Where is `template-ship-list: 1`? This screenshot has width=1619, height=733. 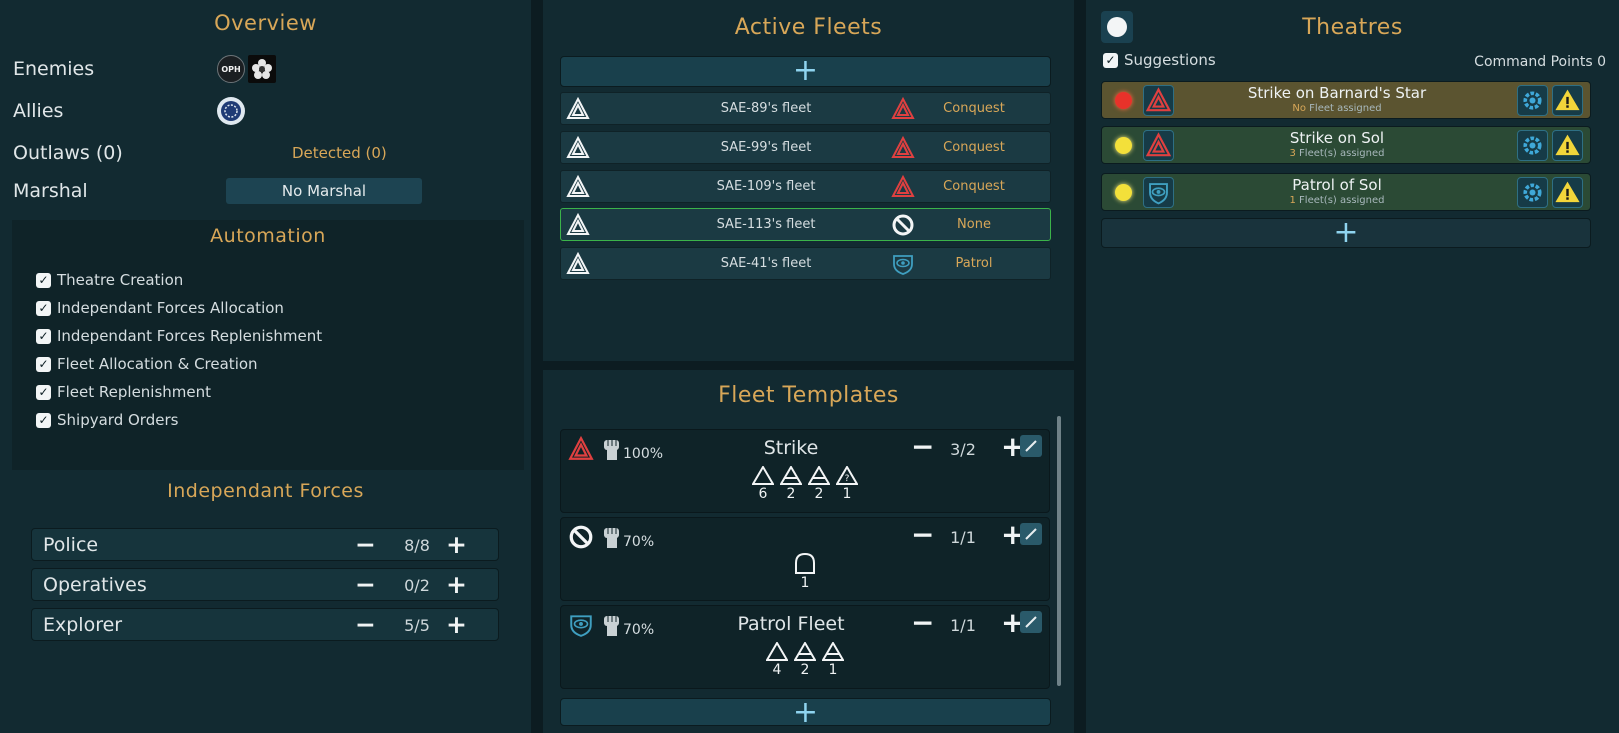
template-ship-list: 1 is located at coordinates (805, 571).